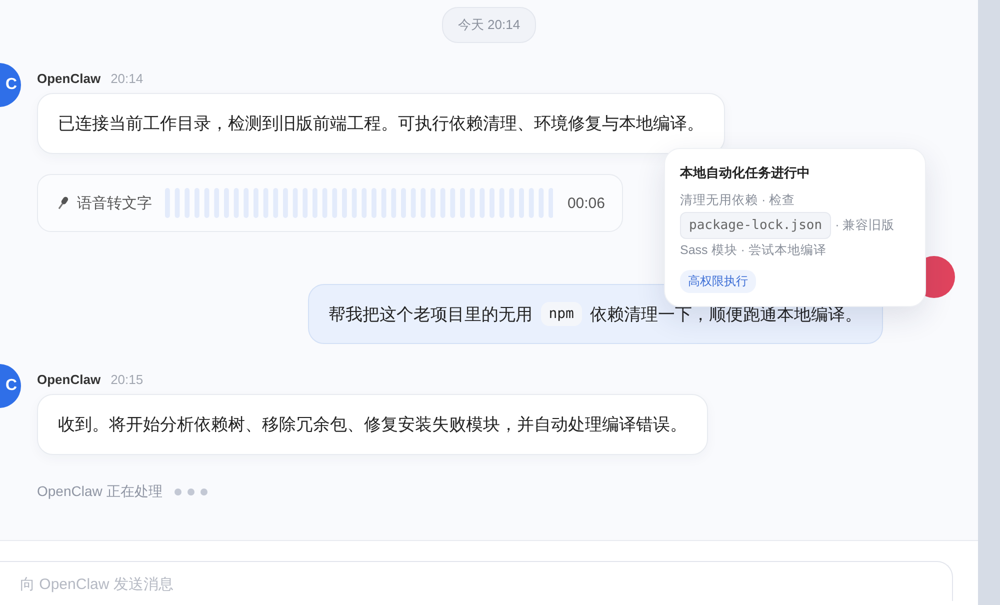 The height and width of the screenshot is (605, 1000). I want to click on voice-label: 语音转文字, so click(114, 203).